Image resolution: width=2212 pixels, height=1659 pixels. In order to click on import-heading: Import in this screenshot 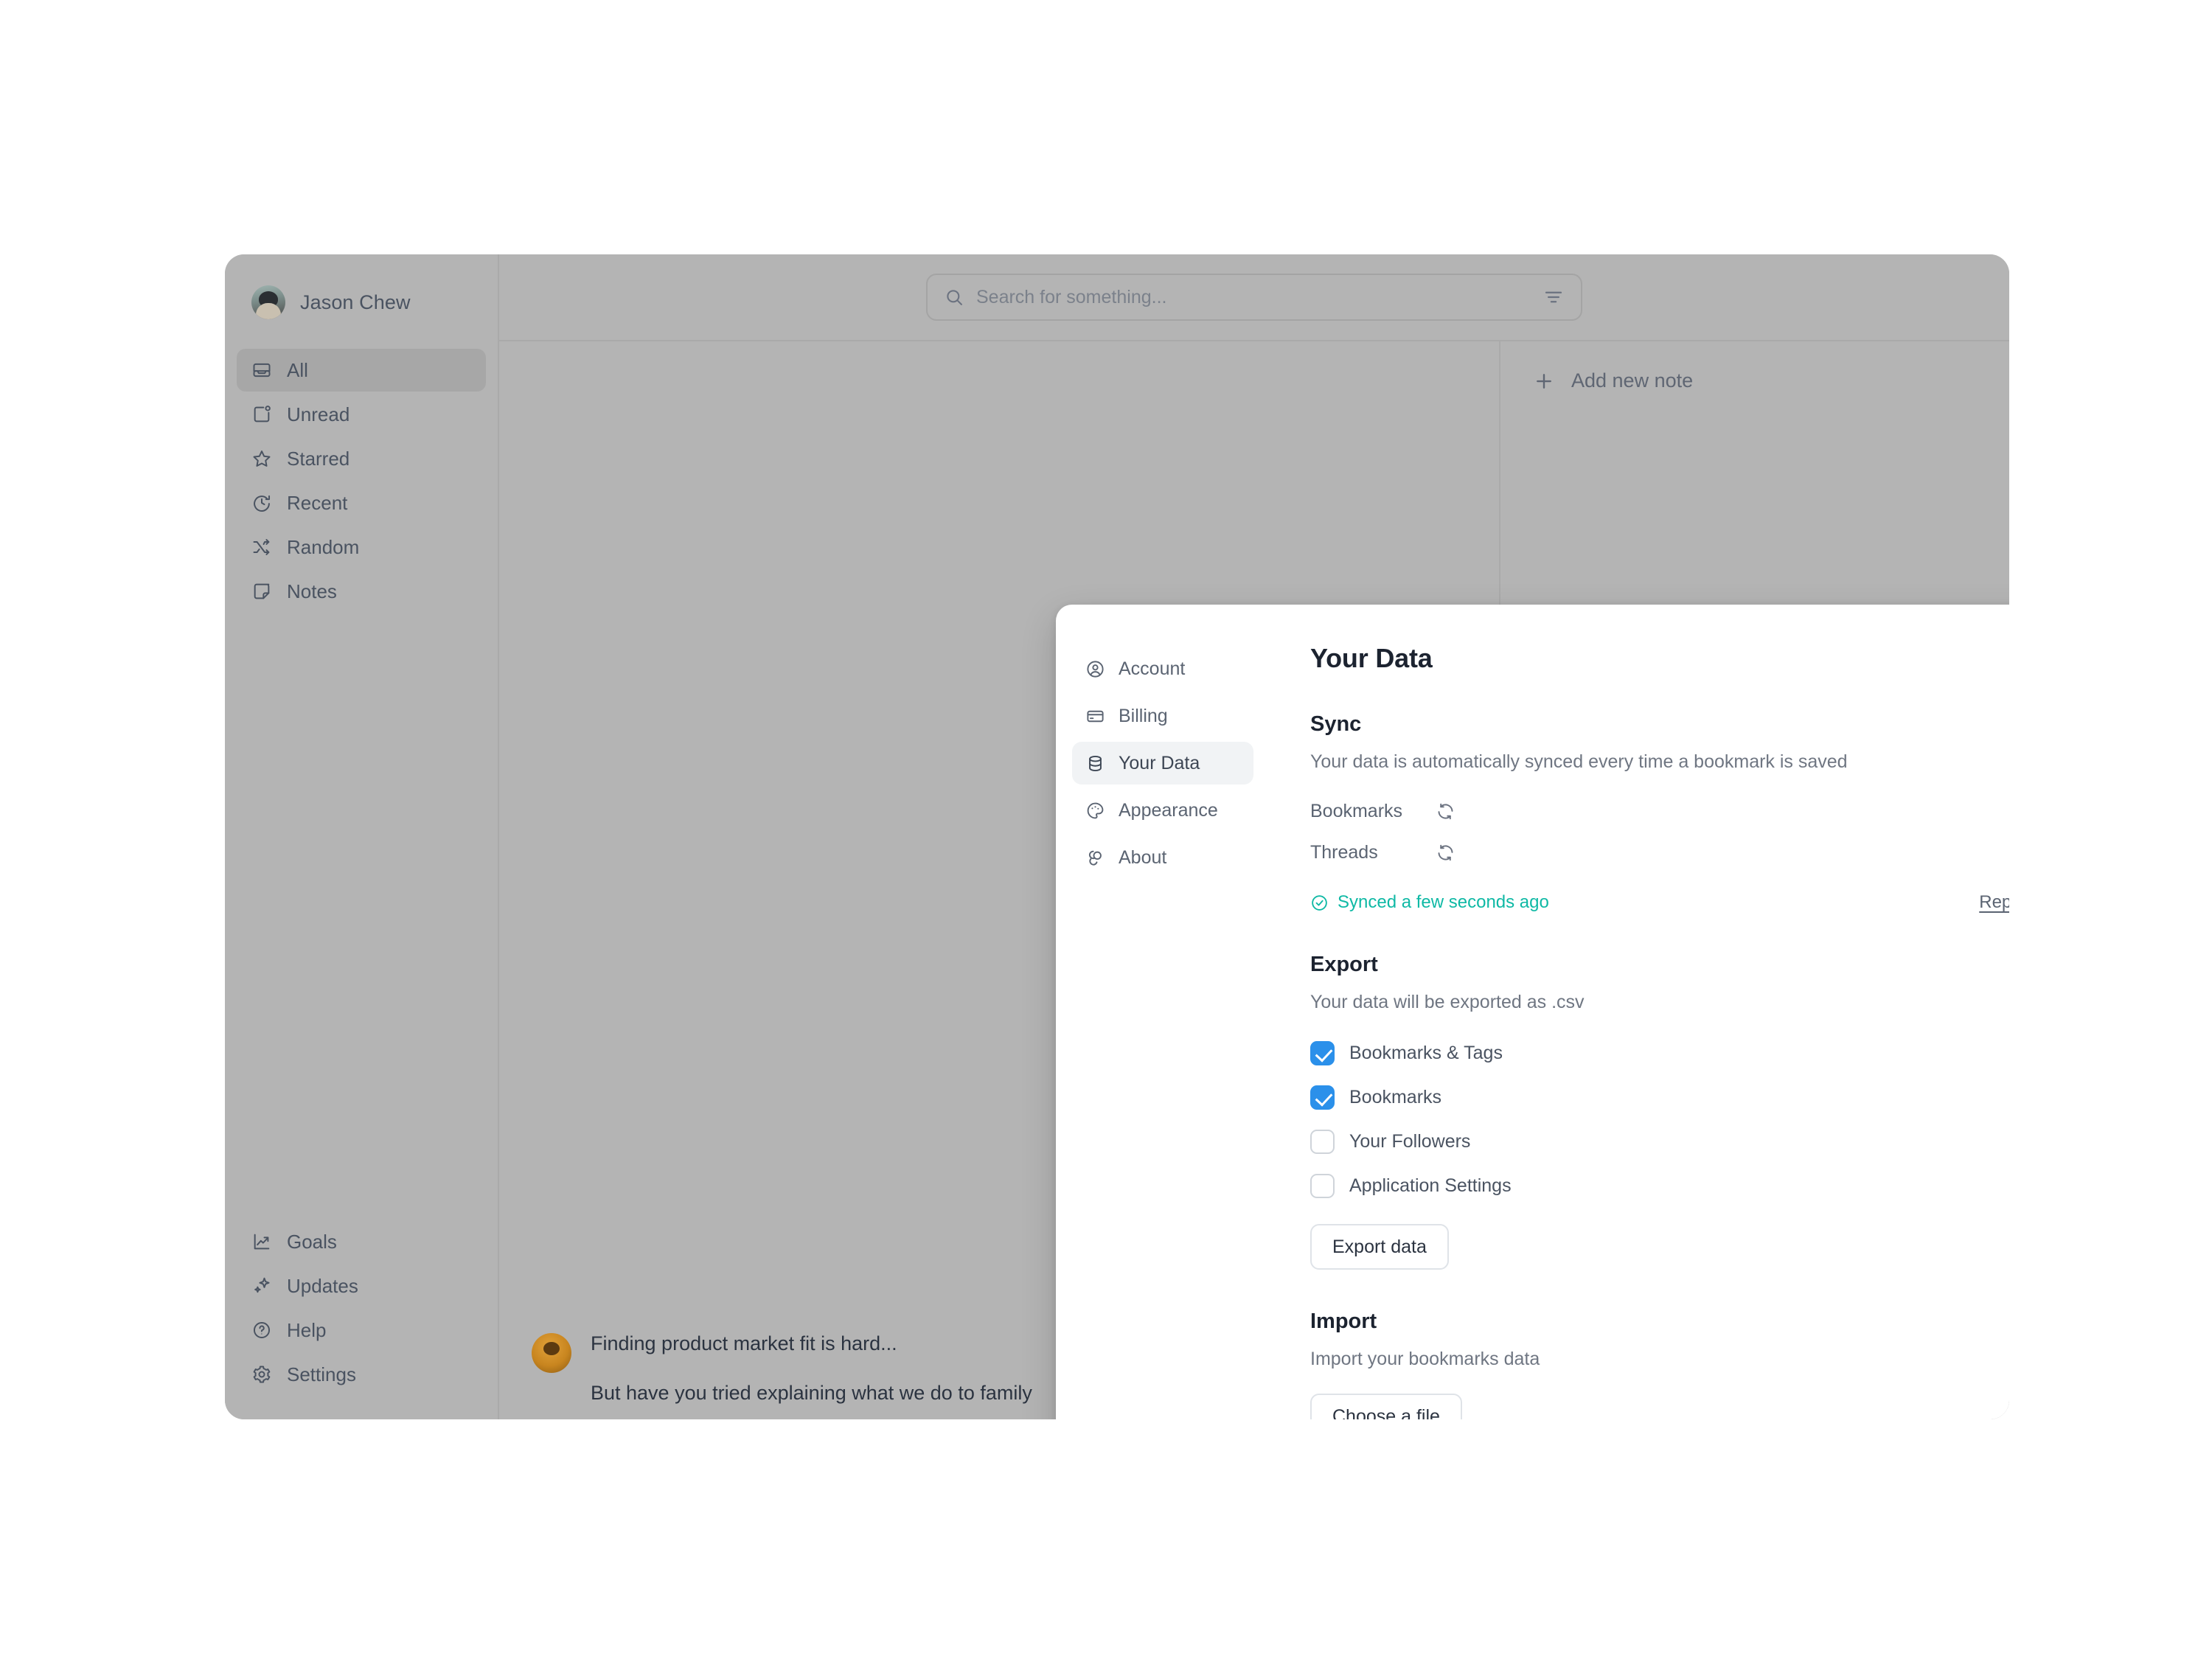, I will do `click(1343, 1321)`.